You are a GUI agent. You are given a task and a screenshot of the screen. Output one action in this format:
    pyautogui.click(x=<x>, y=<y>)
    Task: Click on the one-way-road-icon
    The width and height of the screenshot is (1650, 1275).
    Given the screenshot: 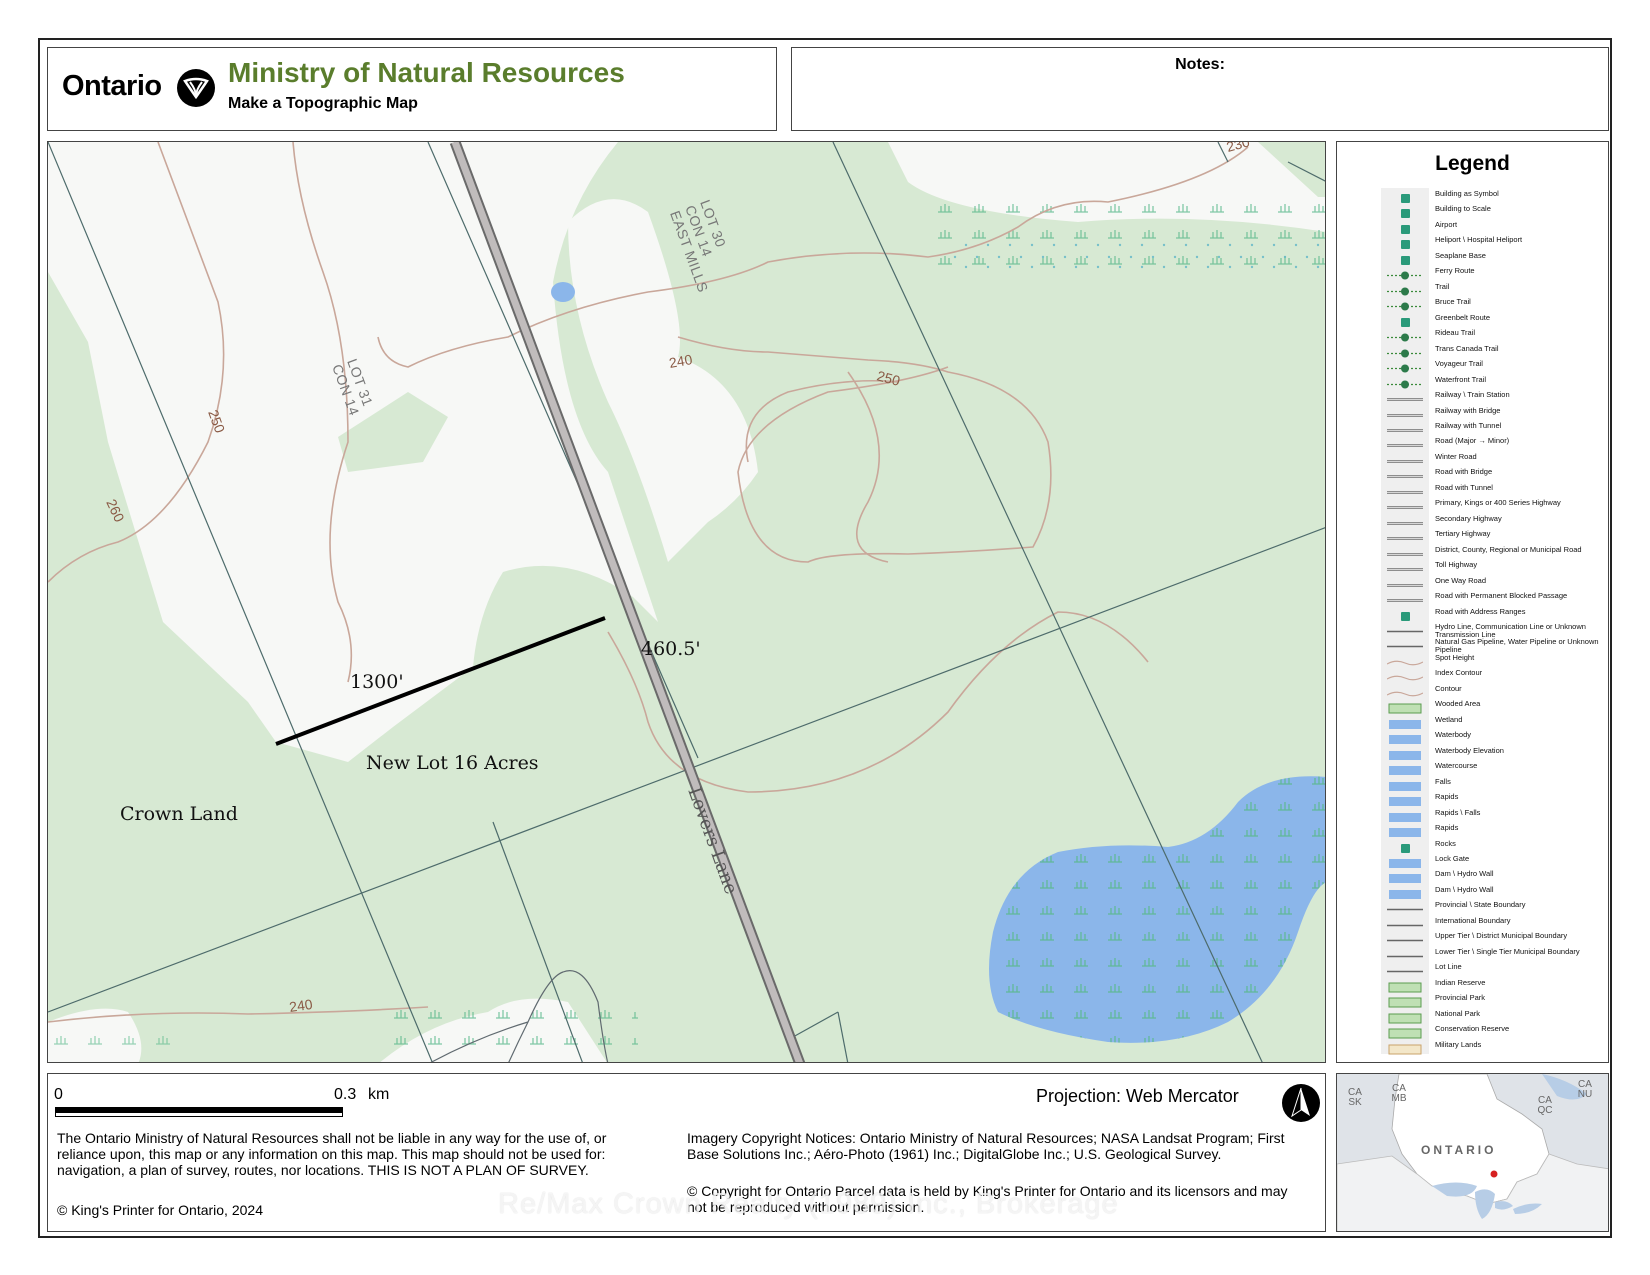 What is the action you would take?
    pyautogui.click(x=1405, y=583)
    